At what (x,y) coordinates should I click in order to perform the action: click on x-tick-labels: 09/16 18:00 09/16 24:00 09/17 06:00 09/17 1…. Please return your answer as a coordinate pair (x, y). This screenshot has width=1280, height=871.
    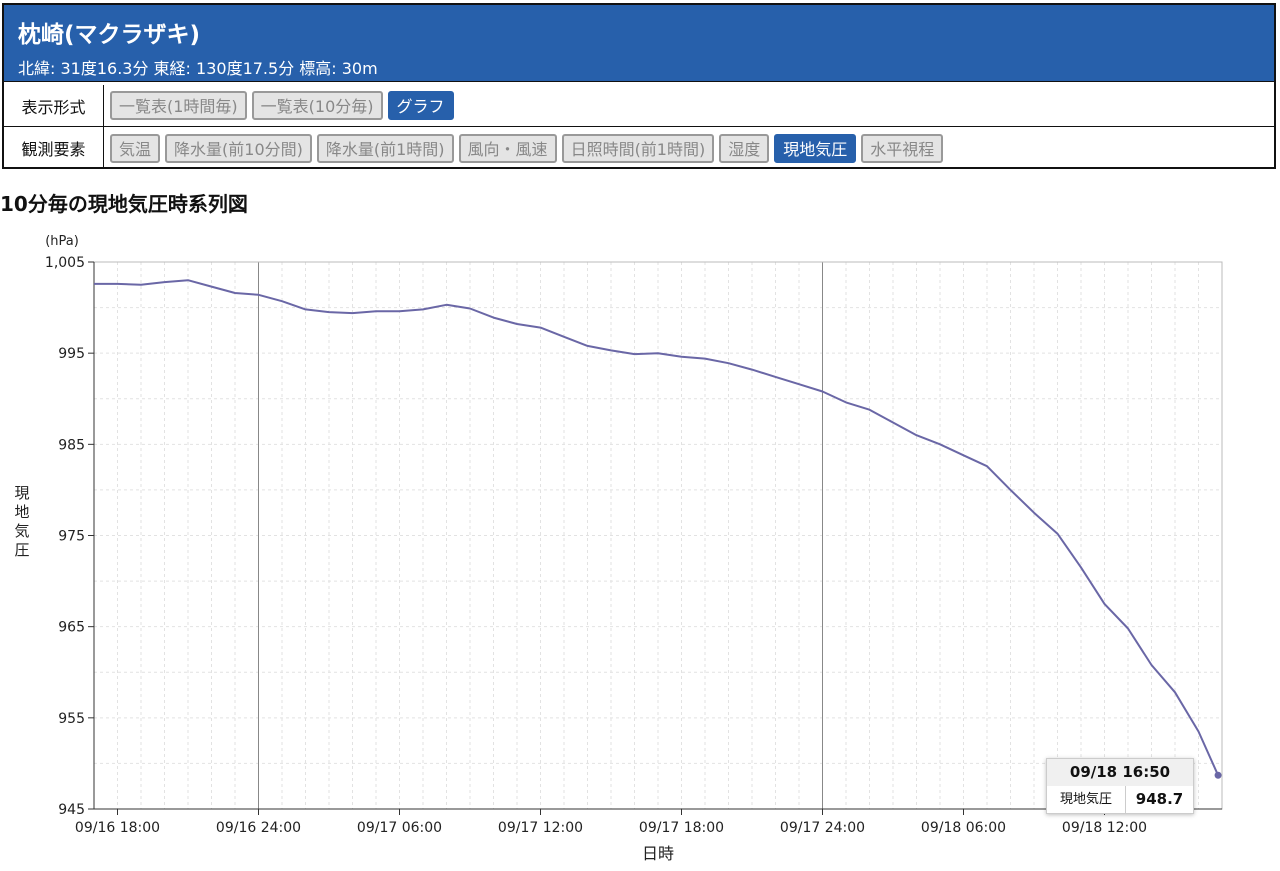
    Looking at the image, I should click on (611, 822).